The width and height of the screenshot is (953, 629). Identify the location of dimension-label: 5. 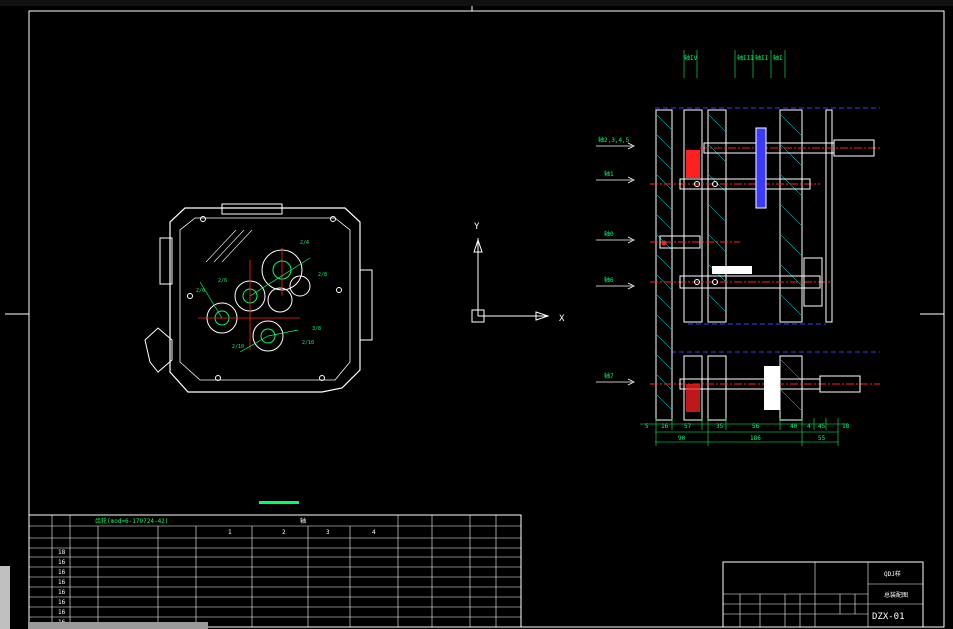
(647, 426).